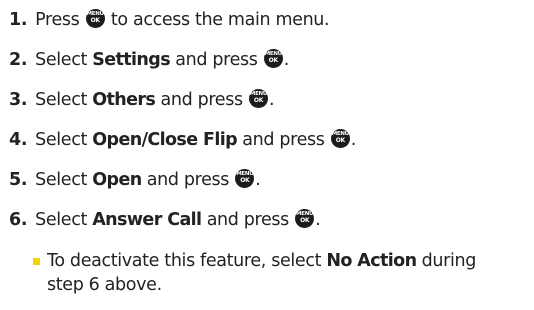 This screenshot has width=534, height=310. I want to click on menu-option: Settings, so click(131, 60).